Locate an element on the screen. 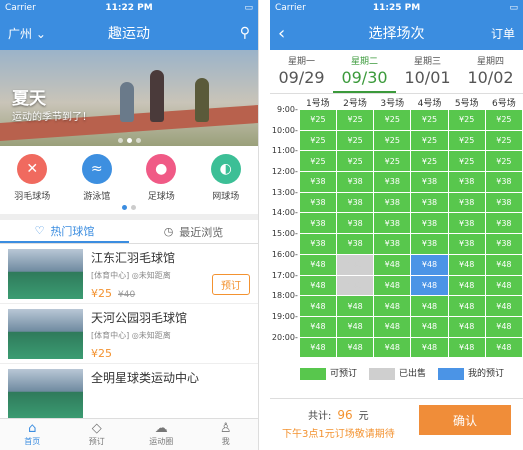  booking-footer: 共计: 96 元 下午3点1元订场敬请期待 确认 is located at coordinates (396, 424).